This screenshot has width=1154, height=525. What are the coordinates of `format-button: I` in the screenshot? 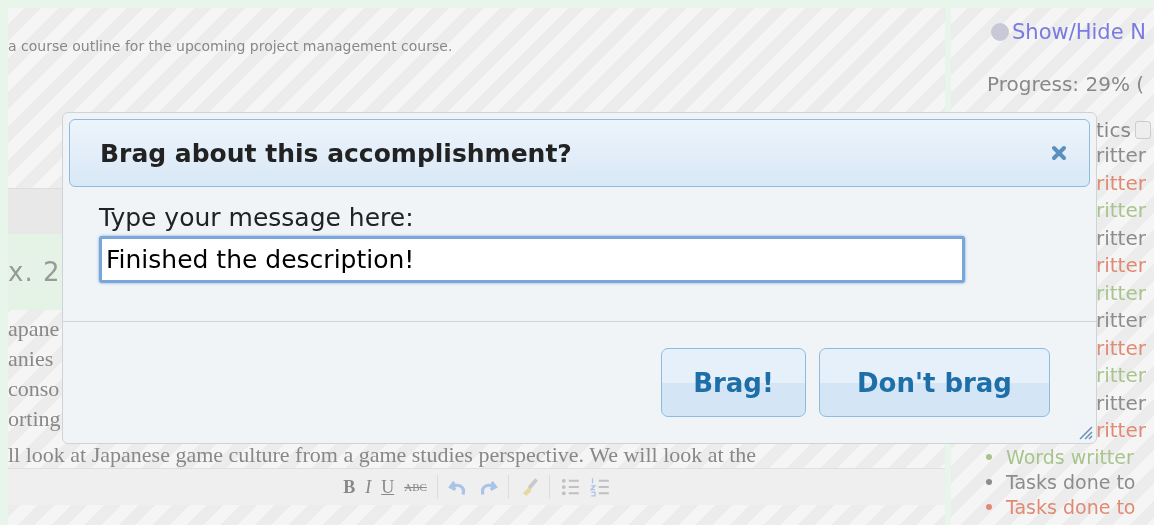 It's located at (368, 487).